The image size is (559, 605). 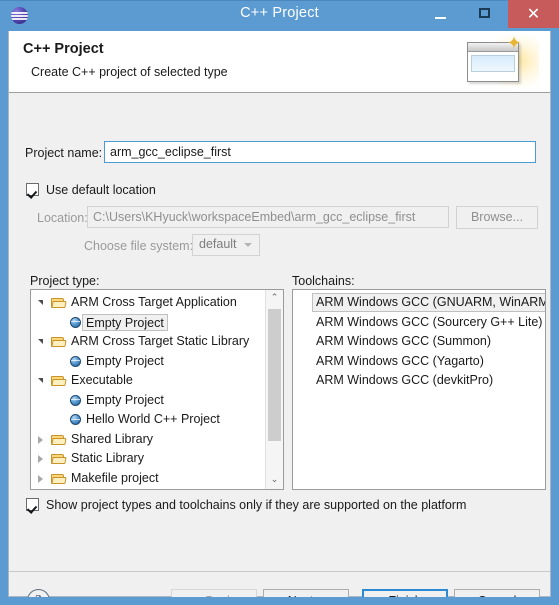 I want to click on project-type-label: Project type:, so click(x=65, y=281).